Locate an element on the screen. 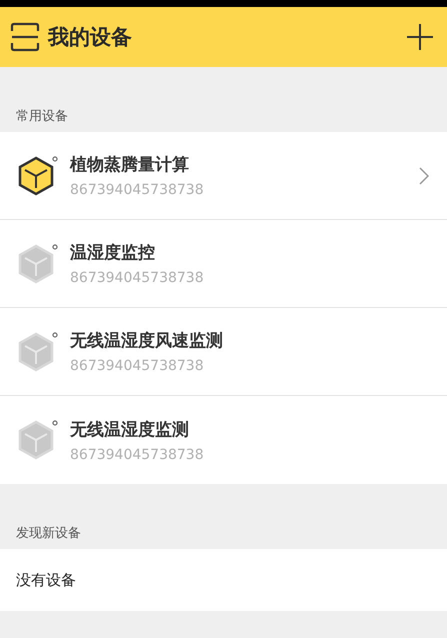  empty-message: 没有设备 is located at coordinates (46, 580).